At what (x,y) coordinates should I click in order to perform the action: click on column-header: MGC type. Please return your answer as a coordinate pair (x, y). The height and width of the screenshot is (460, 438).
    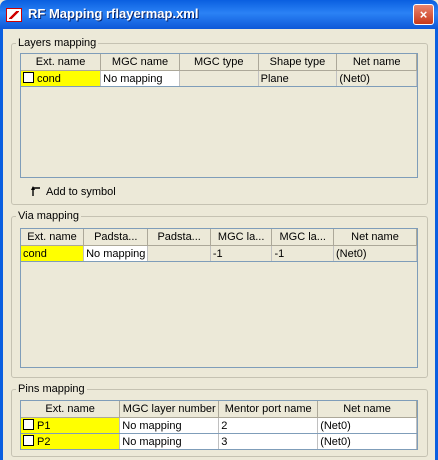
    Looking at the image, I should click on (219, 62).